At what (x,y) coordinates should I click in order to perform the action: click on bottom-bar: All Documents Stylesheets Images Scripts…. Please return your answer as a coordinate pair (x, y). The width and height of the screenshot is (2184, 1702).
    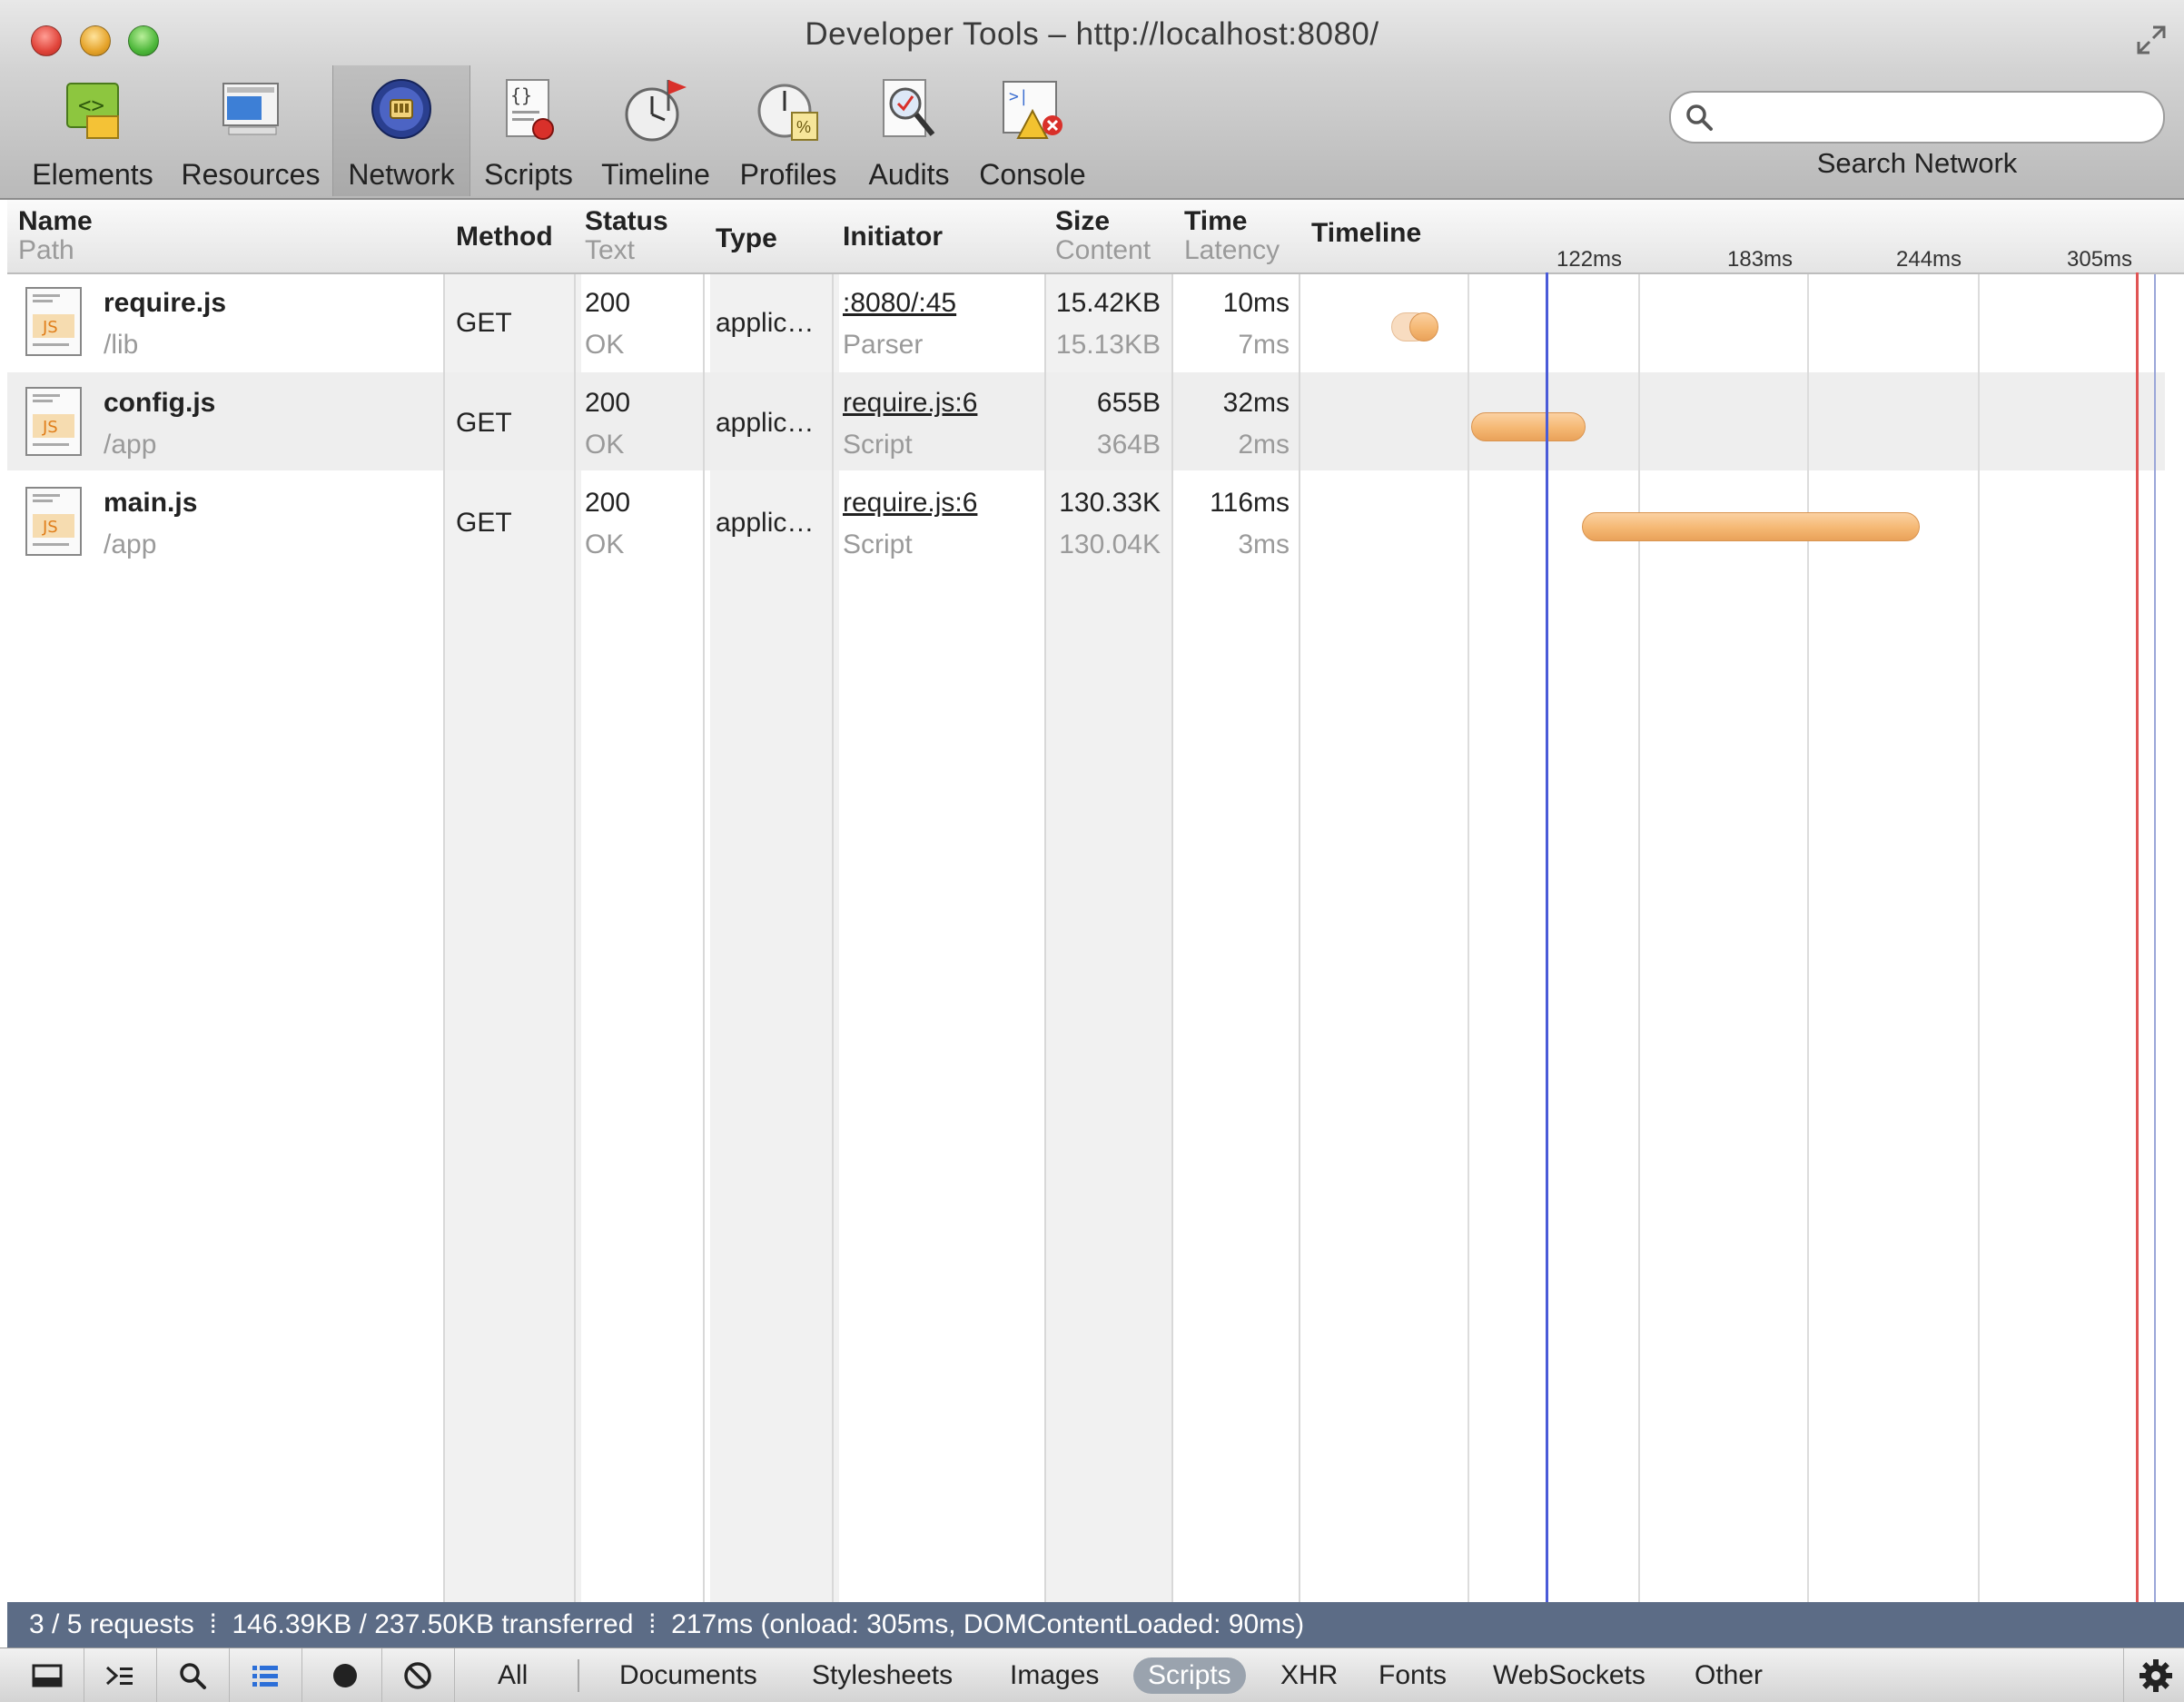
    Looking at the image, I should click on (1092, 1675).